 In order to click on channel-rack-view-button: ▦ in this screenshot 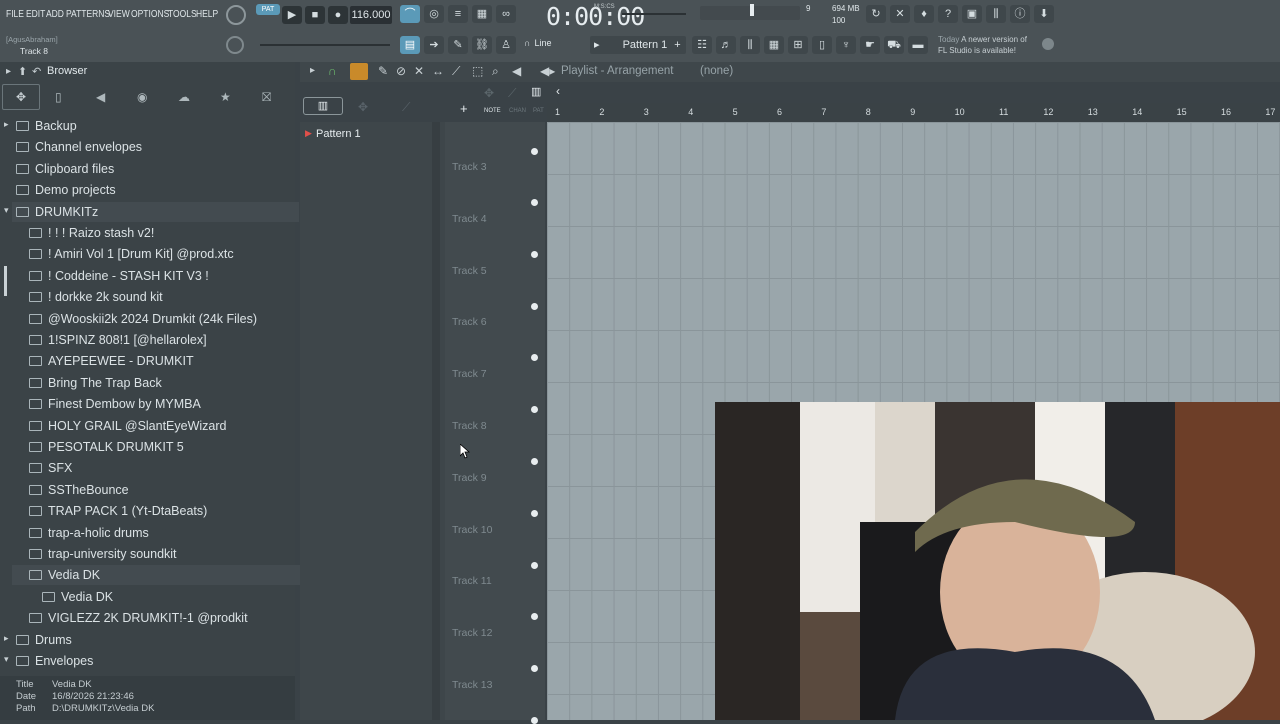, I will do `click(774, 45)`.